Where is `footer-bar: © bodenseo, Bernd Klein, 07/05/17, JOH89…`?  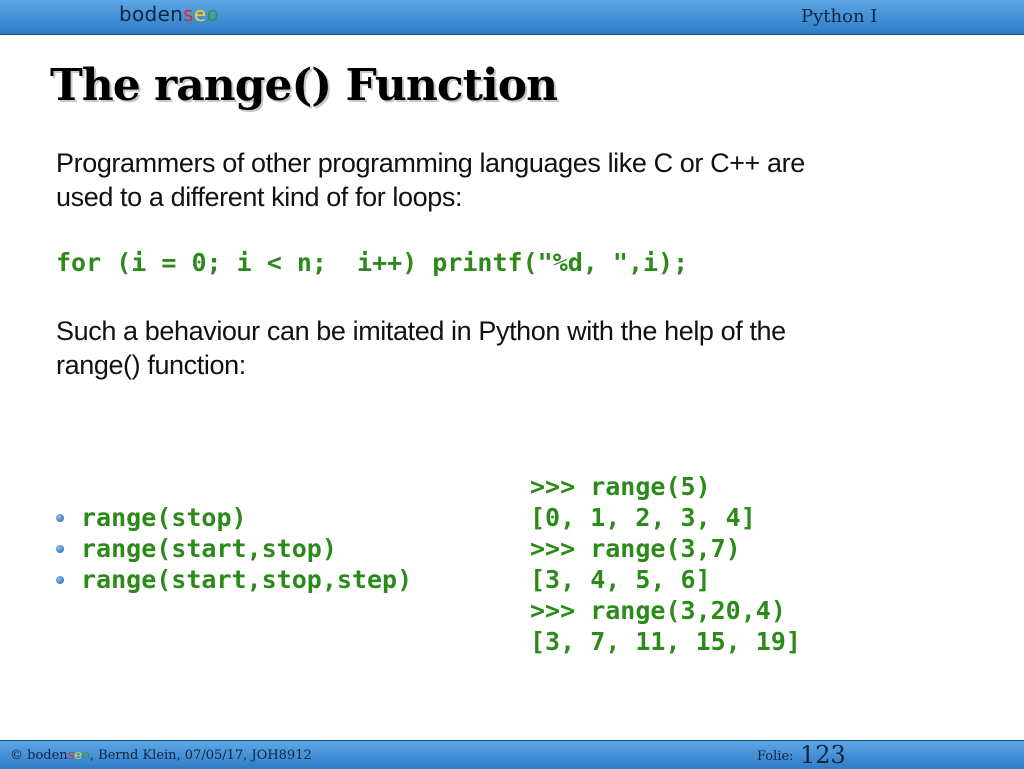
footer-bar: © bodenseo, Bernd Klein, 07/05/17, JOH89… is located at coordinates (512, 754).